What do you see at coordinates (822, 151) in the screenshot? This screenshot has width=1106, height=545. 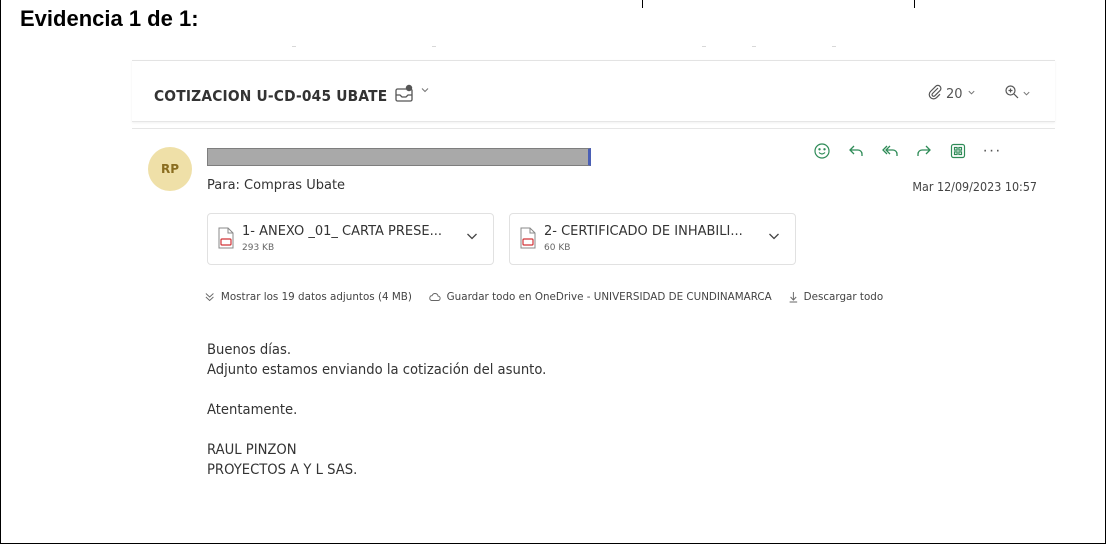 I see `emoji-icon` at bounding box center [822, 151].